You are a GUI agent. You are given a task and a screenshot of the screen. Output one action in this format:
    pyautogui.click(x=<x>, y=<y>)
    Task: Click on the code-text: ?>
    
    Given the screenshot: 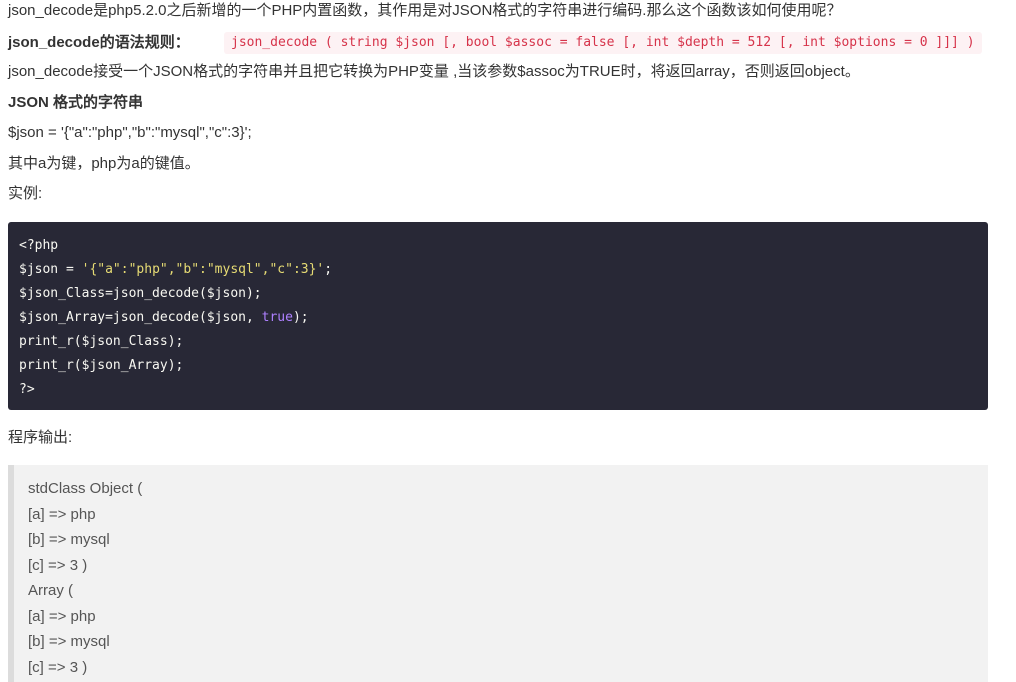 What is the action you would take?
    pyautogui.click(x=27, y=389)
    